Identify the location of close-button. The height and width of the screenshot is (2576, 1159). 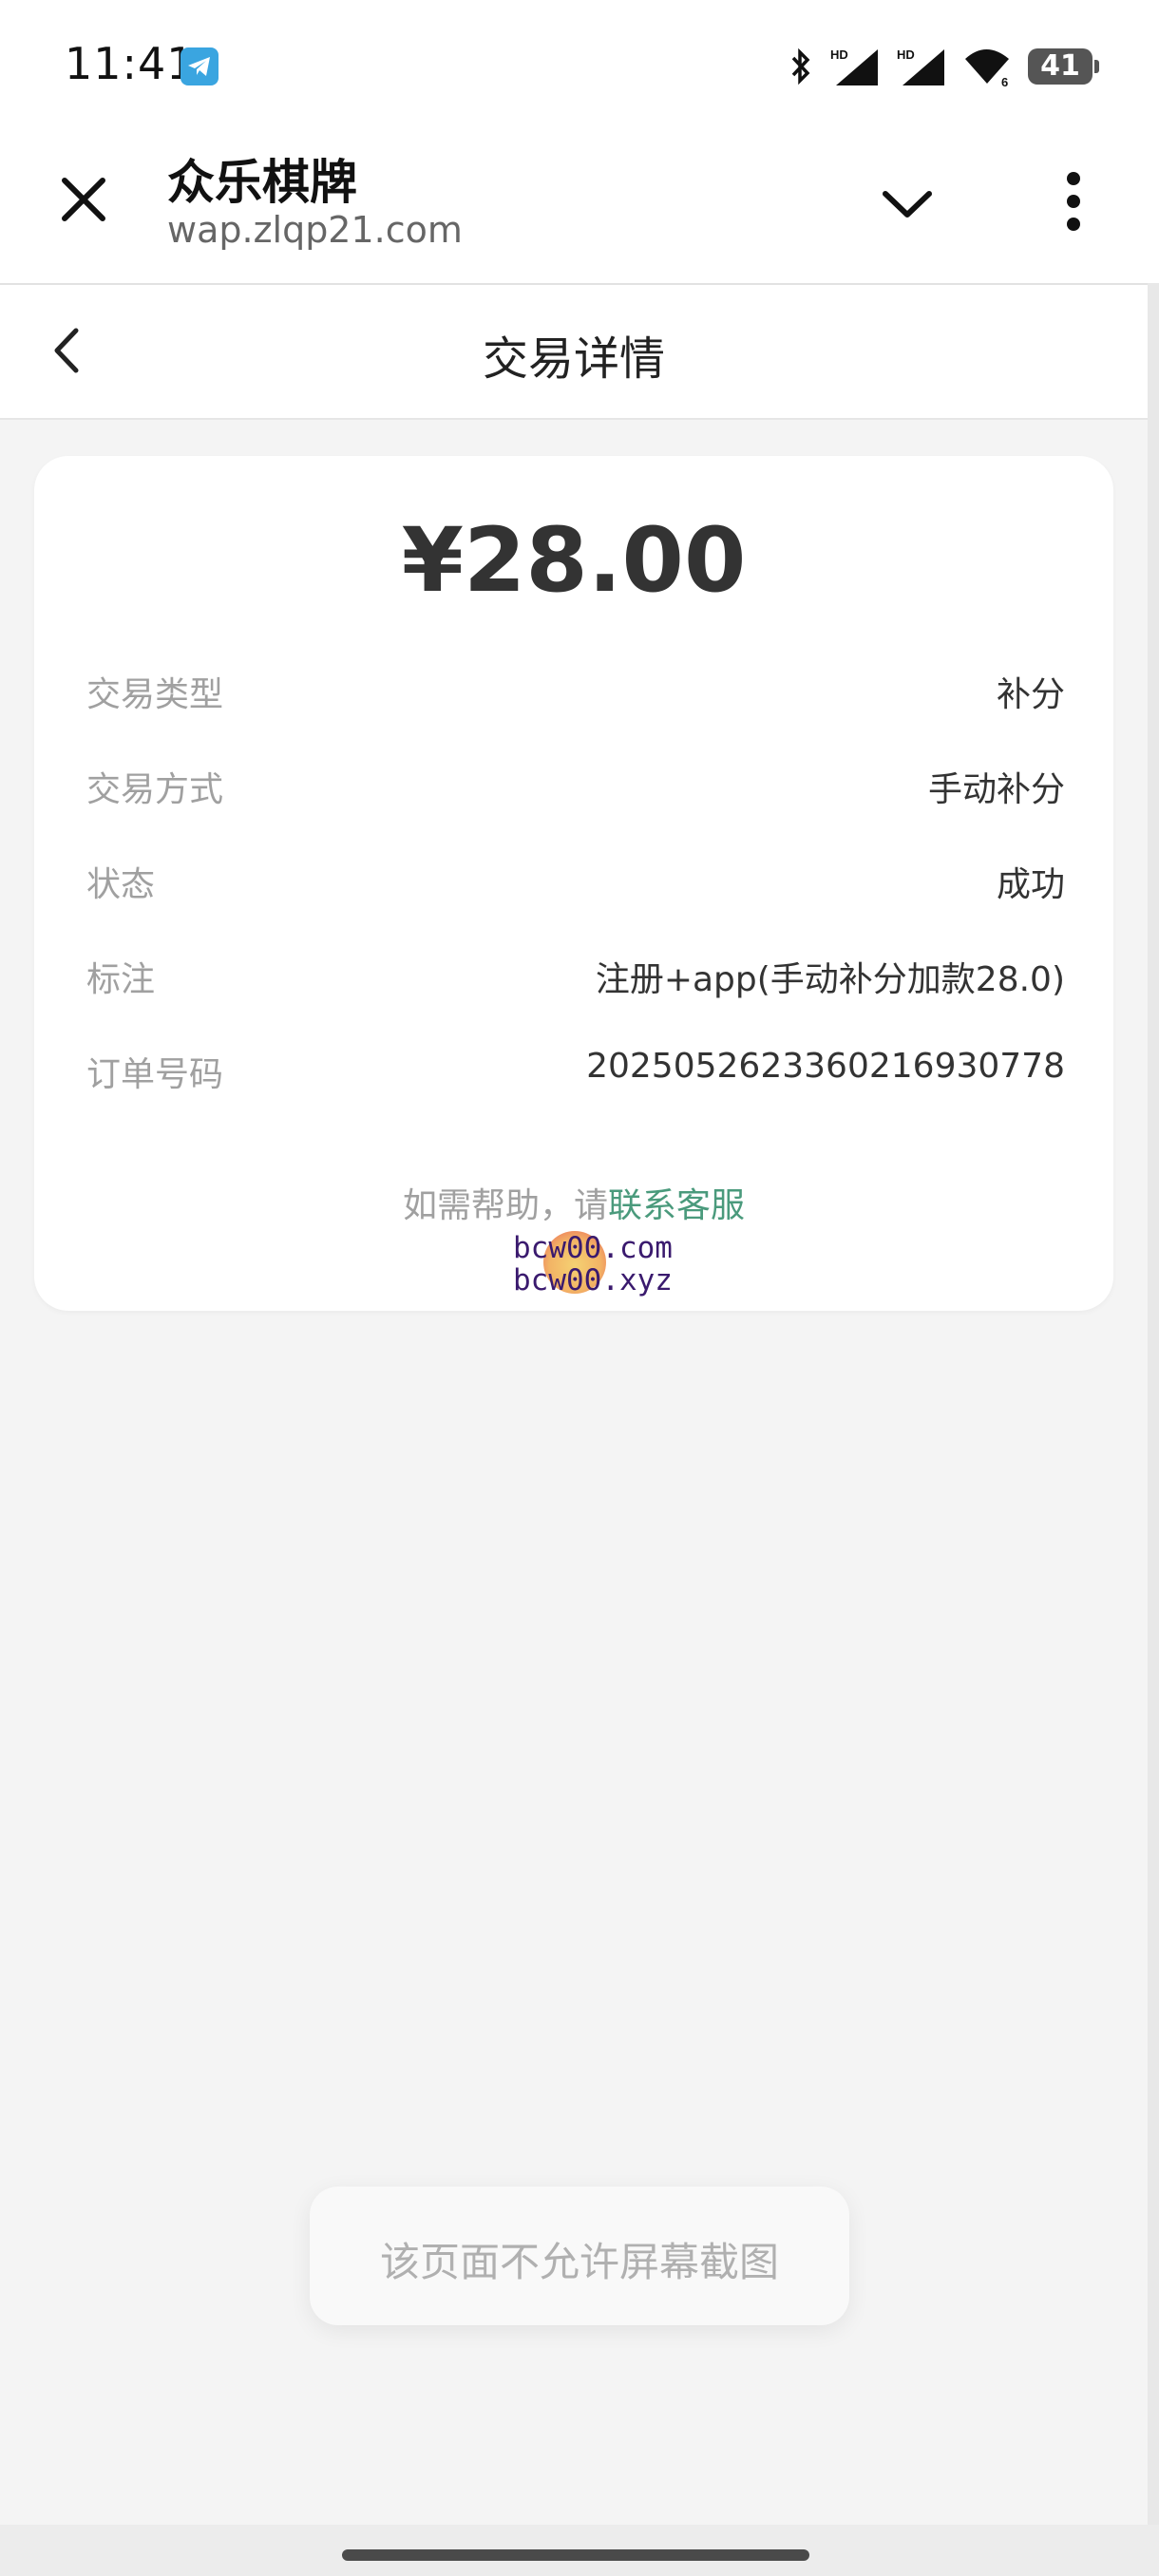
(83, 199).